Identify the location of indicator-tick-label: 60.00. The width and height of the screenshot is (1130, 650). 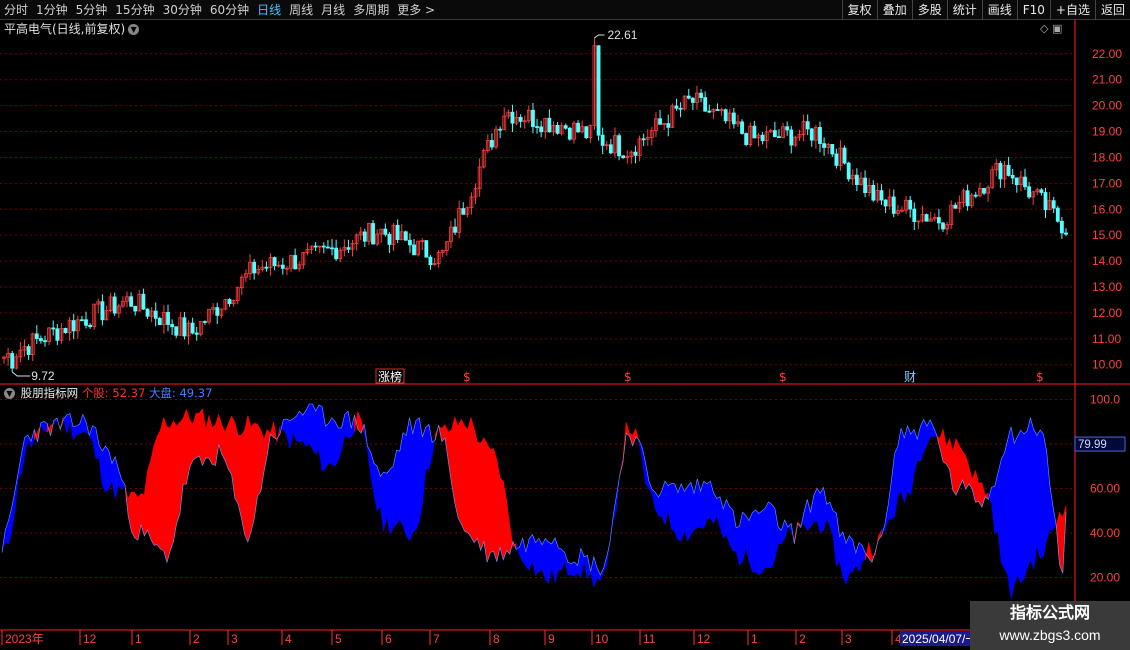
(1105, 489).